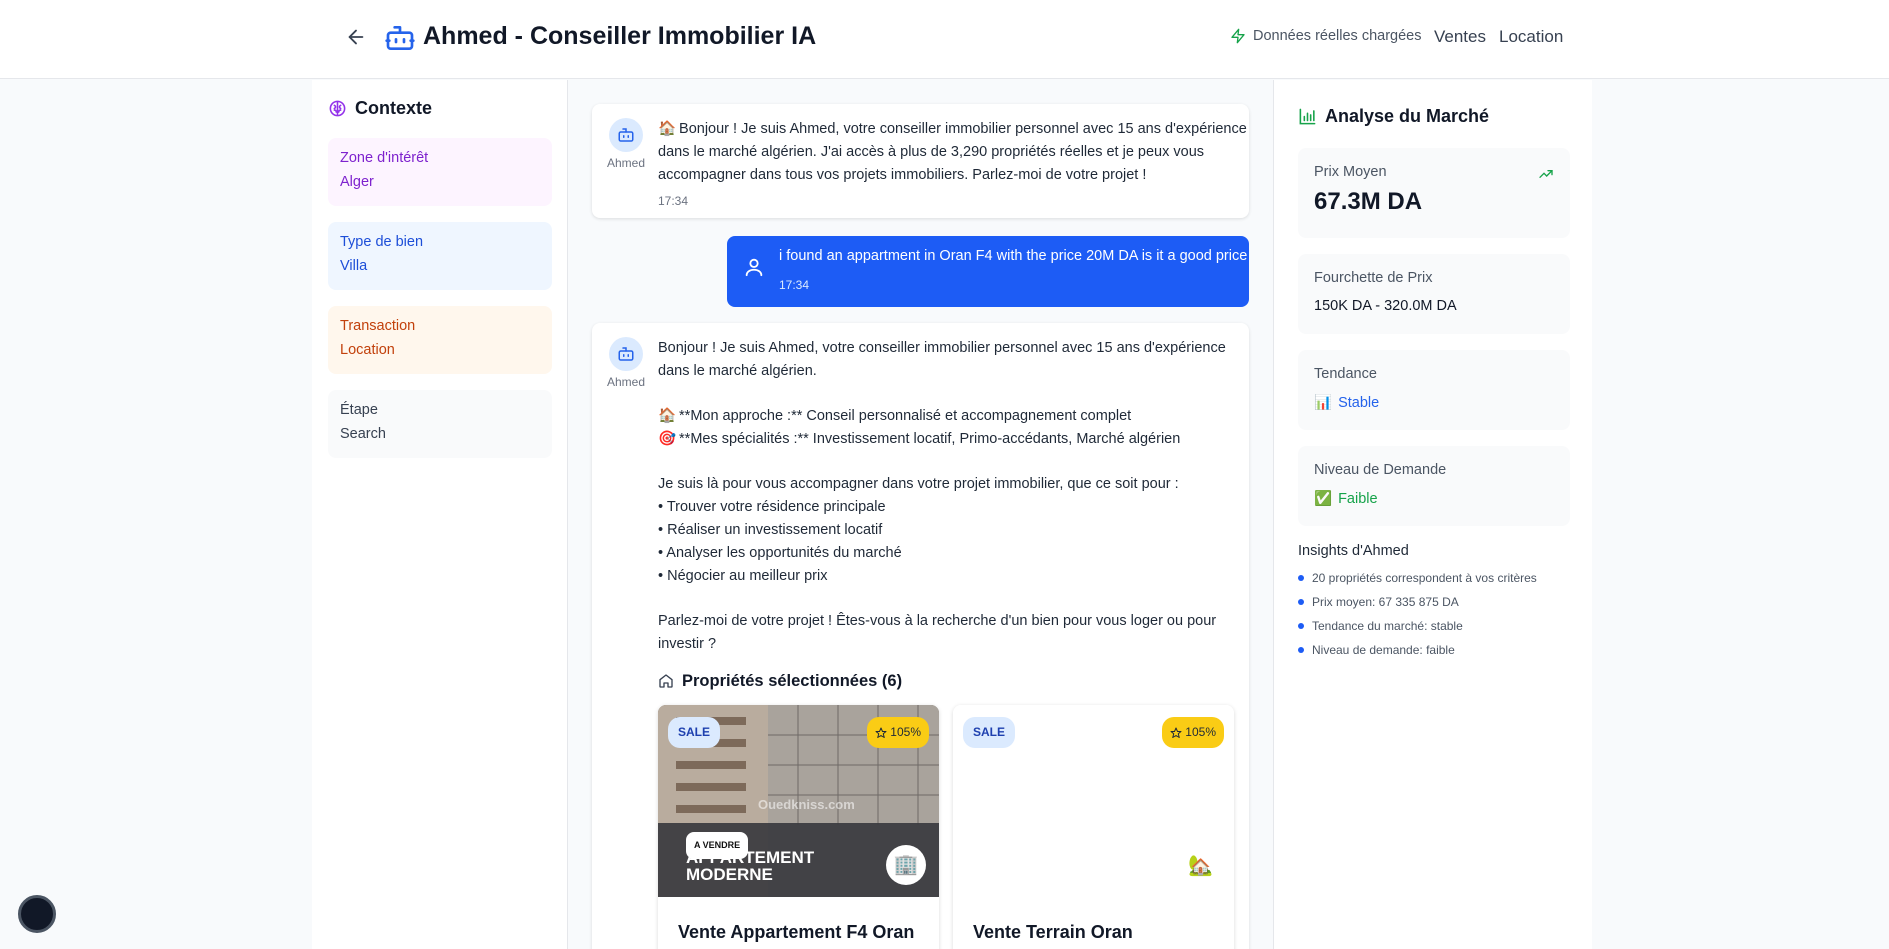  I want to click on user-icon, so click(754, 267).